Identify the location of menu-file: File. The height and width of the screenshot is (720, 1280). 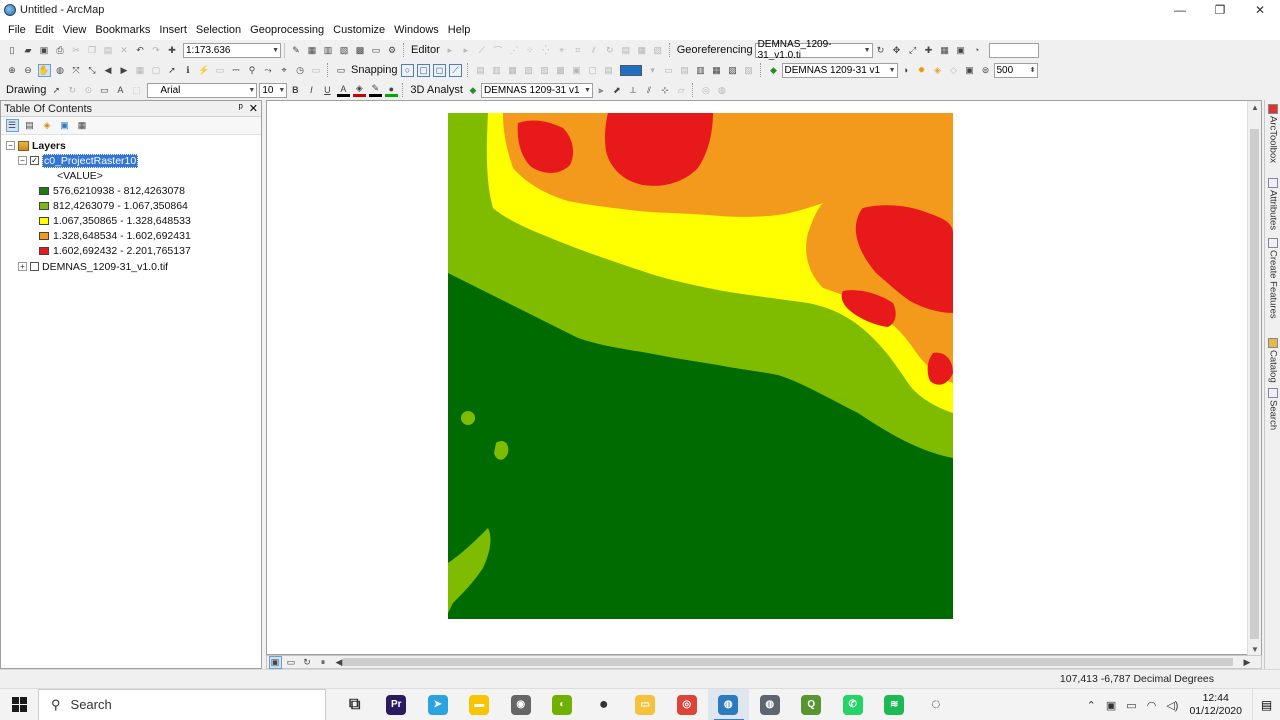
(17, 30).